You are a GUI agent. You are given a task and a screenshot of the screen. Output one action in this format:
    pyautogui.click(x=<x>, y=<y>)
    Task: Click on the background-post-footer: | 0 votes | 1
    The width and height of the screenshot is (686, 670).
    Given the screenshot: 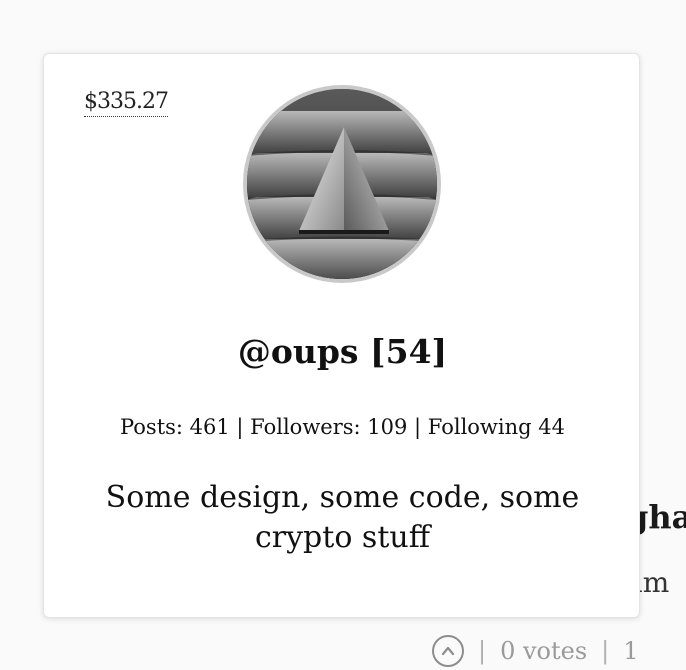 What is the action you would take?
    pyautogui.click(x=535, y=651)
    